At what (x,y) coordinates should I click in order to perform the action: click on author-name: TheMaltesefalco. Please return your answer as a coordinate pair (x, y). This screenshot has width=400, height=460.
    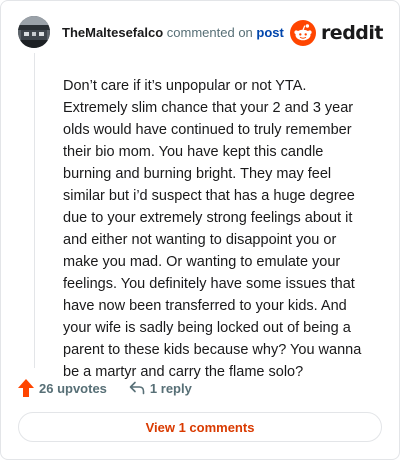
    Looking at the image, I should click on (112, 32).